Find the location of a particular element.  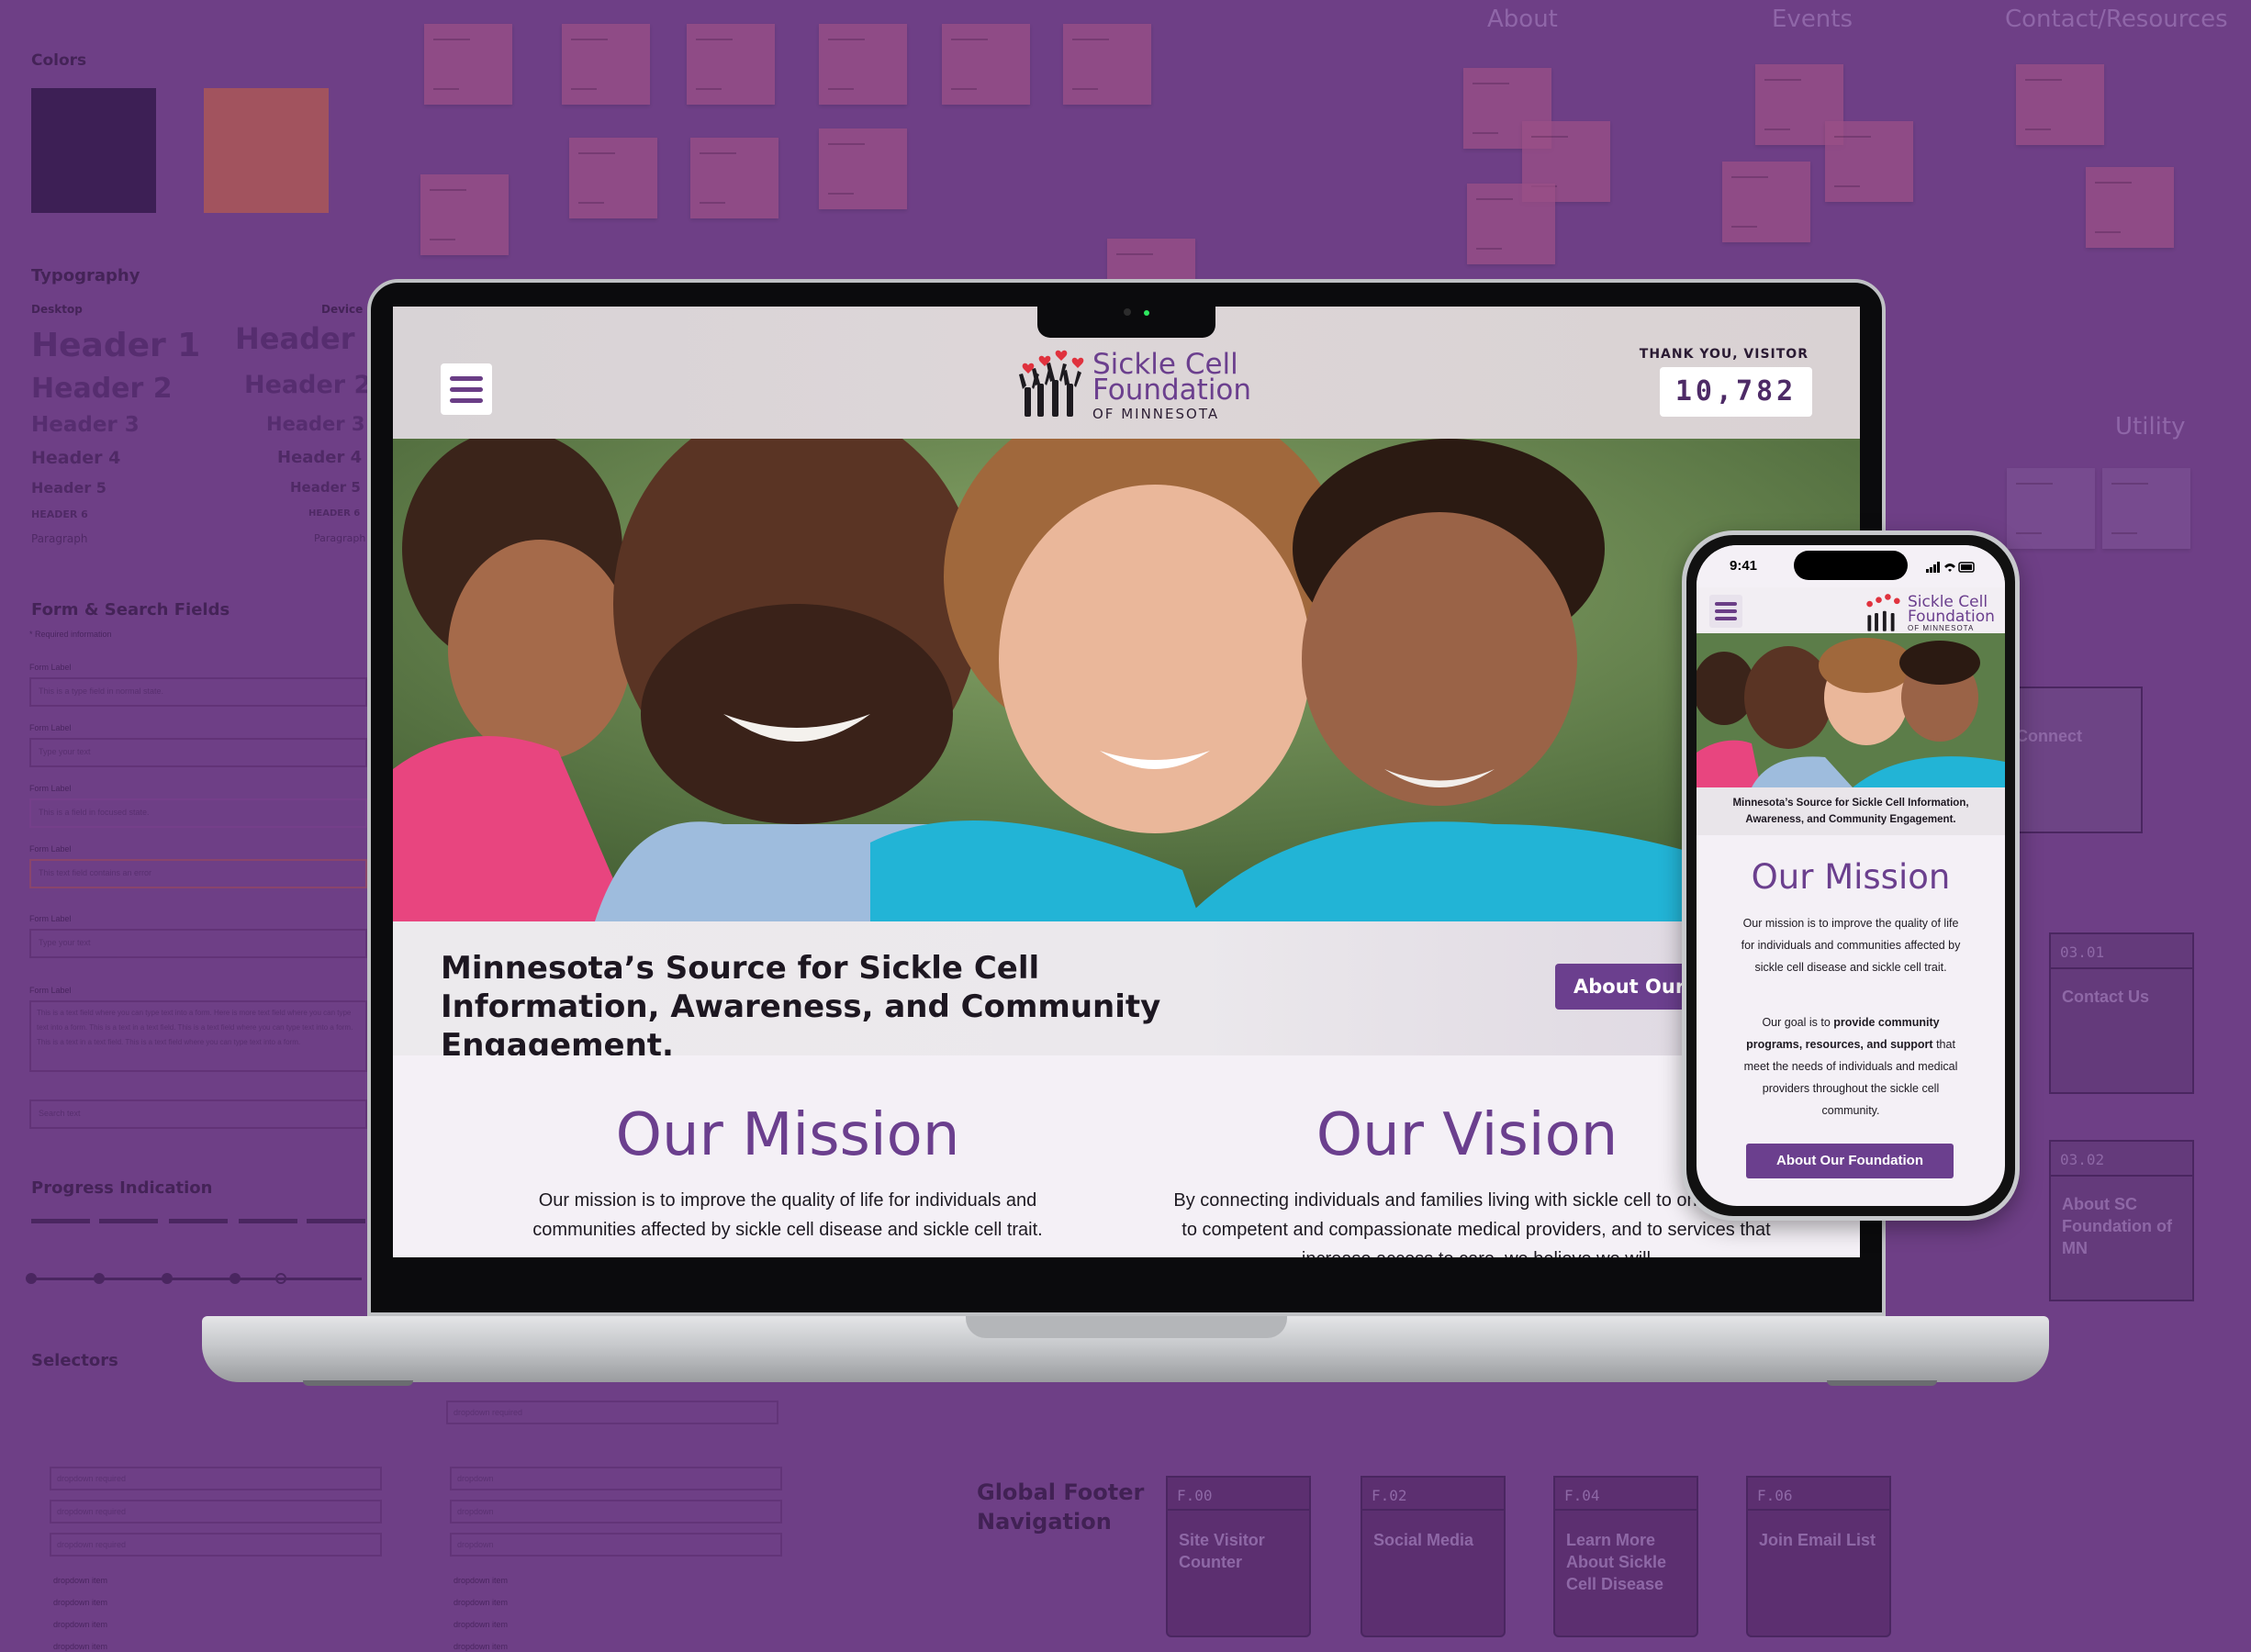

form-label-1: Form Label is located at coordinates (50, 668).